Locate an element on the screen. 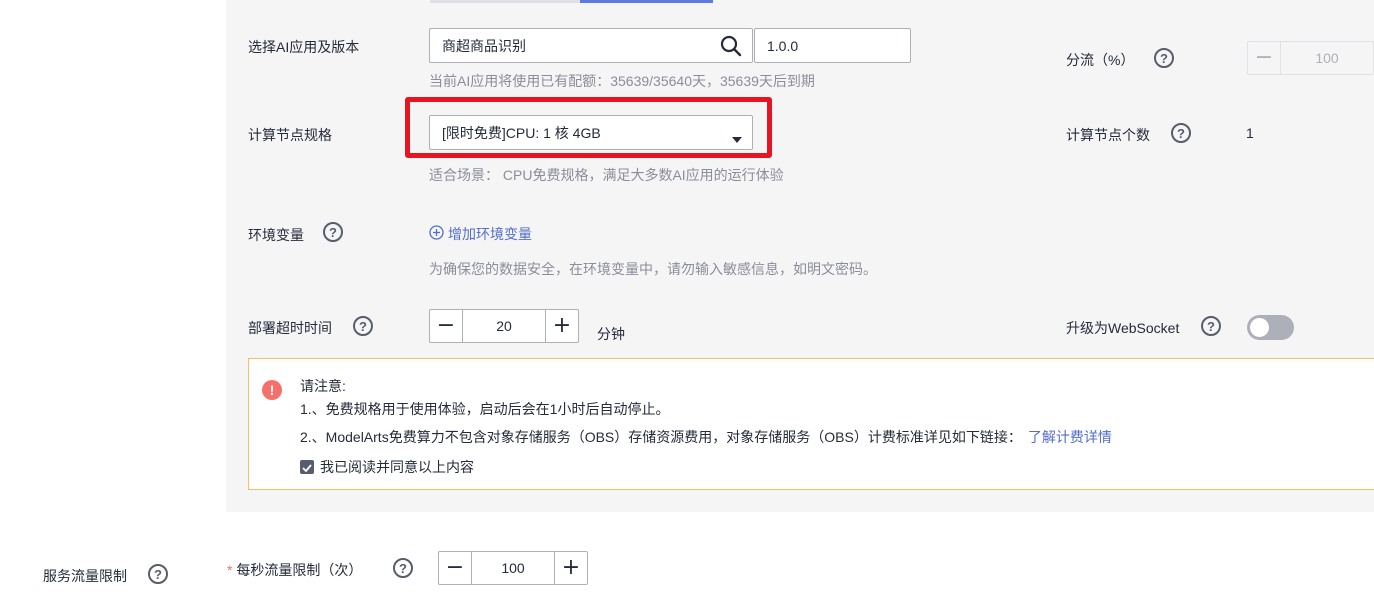 The width and height of the screenshot is (1374, 592). app-select-value: 商超商品识别 is located at coordinates (484, 45).